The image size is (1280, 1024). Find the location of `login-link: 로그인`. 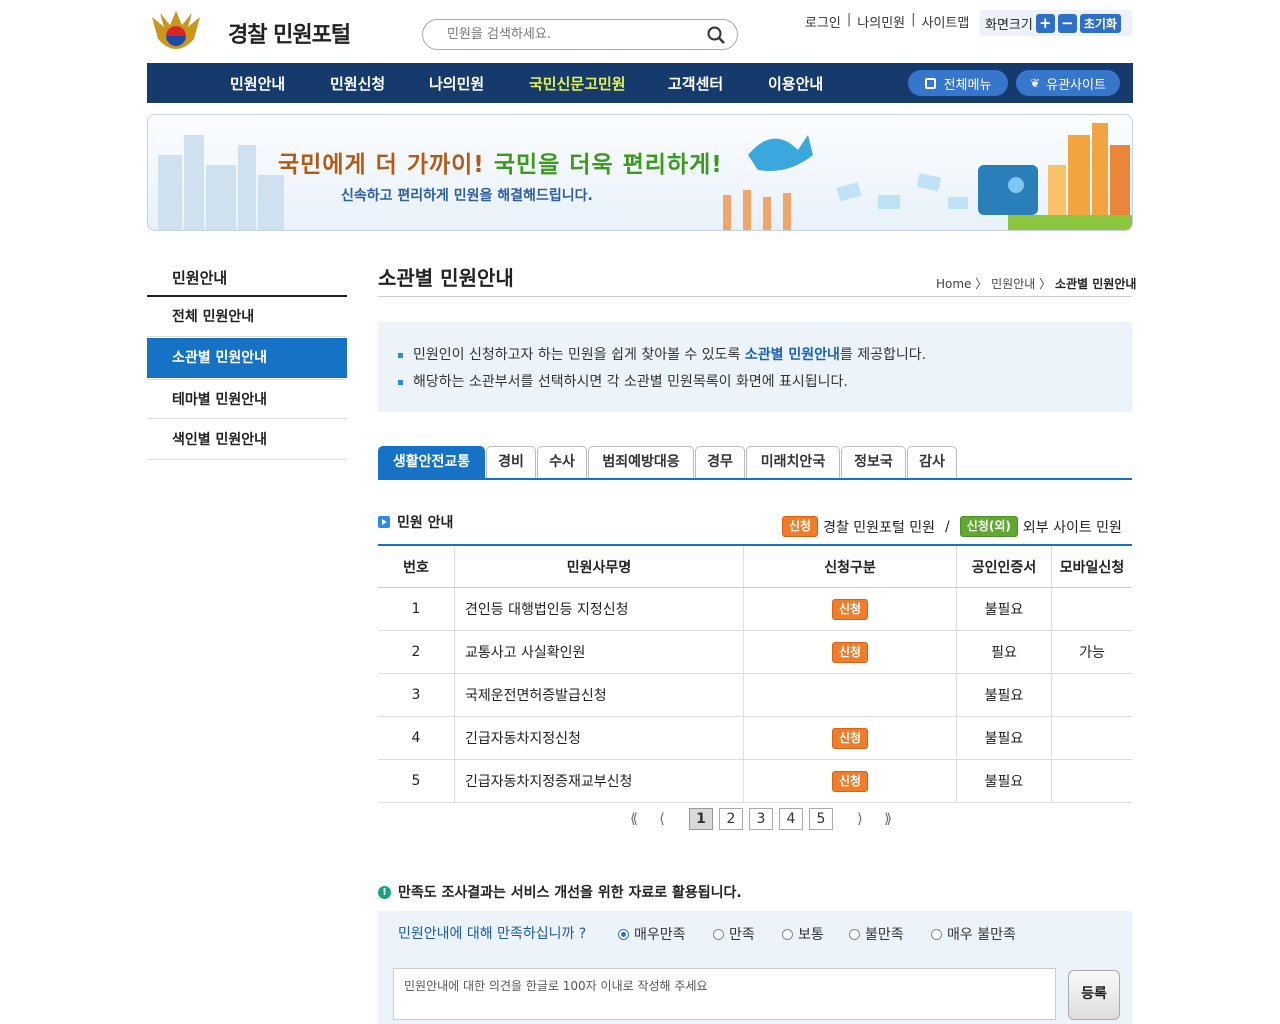

login-link: 로그인 is located at coordinates (823, 21).